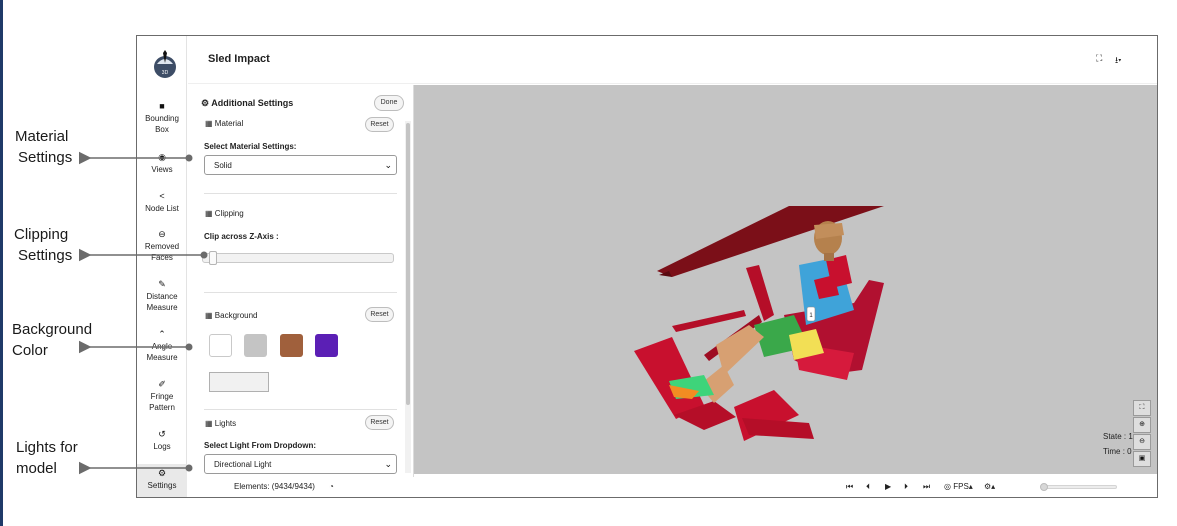 This screenshot has width=1177, height=526. I want to click on gear-icon: ⚙, so click(162, 473).